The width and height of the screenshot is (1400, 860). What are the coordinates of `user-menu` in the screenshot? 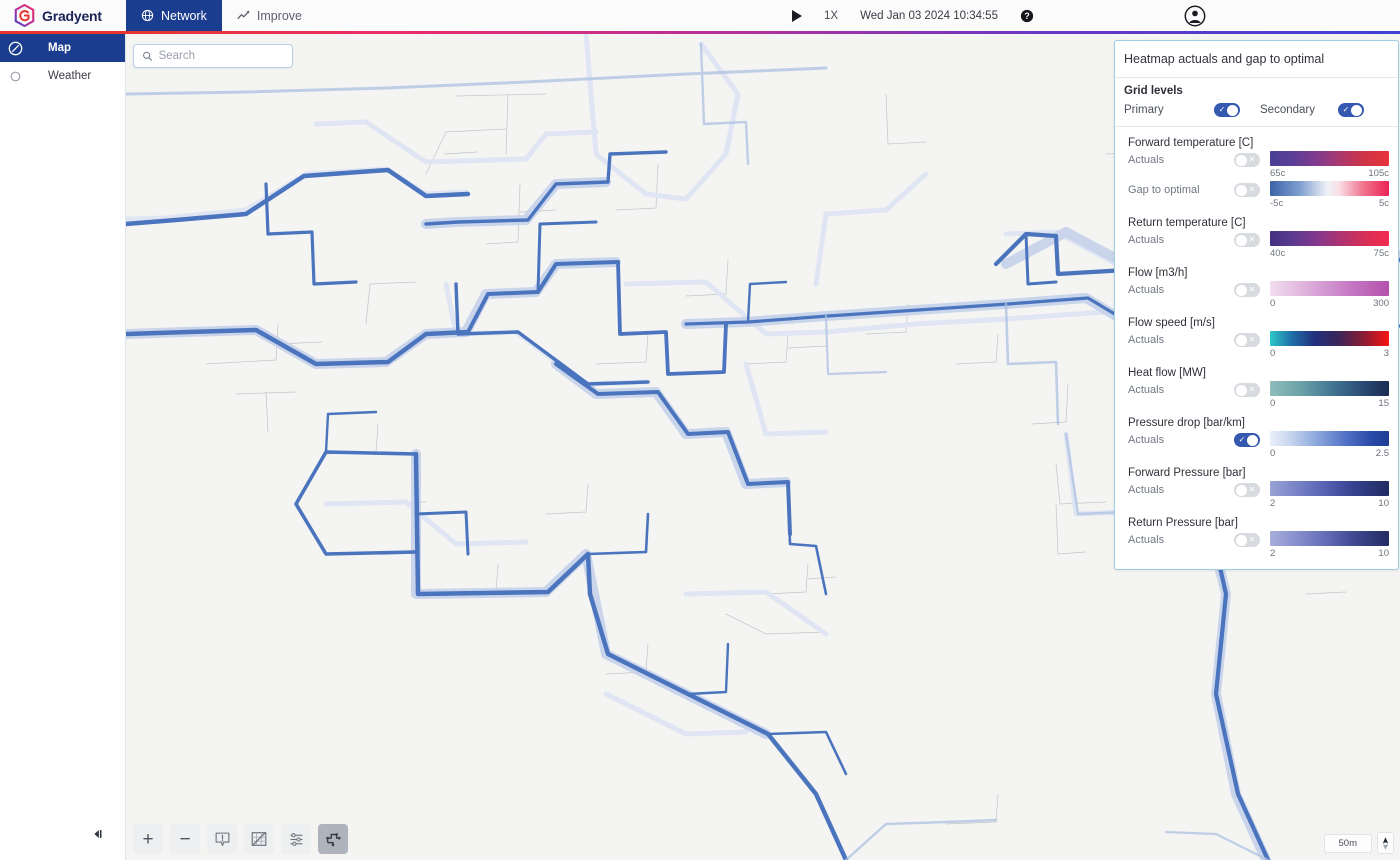 It's located at (1195, 15).